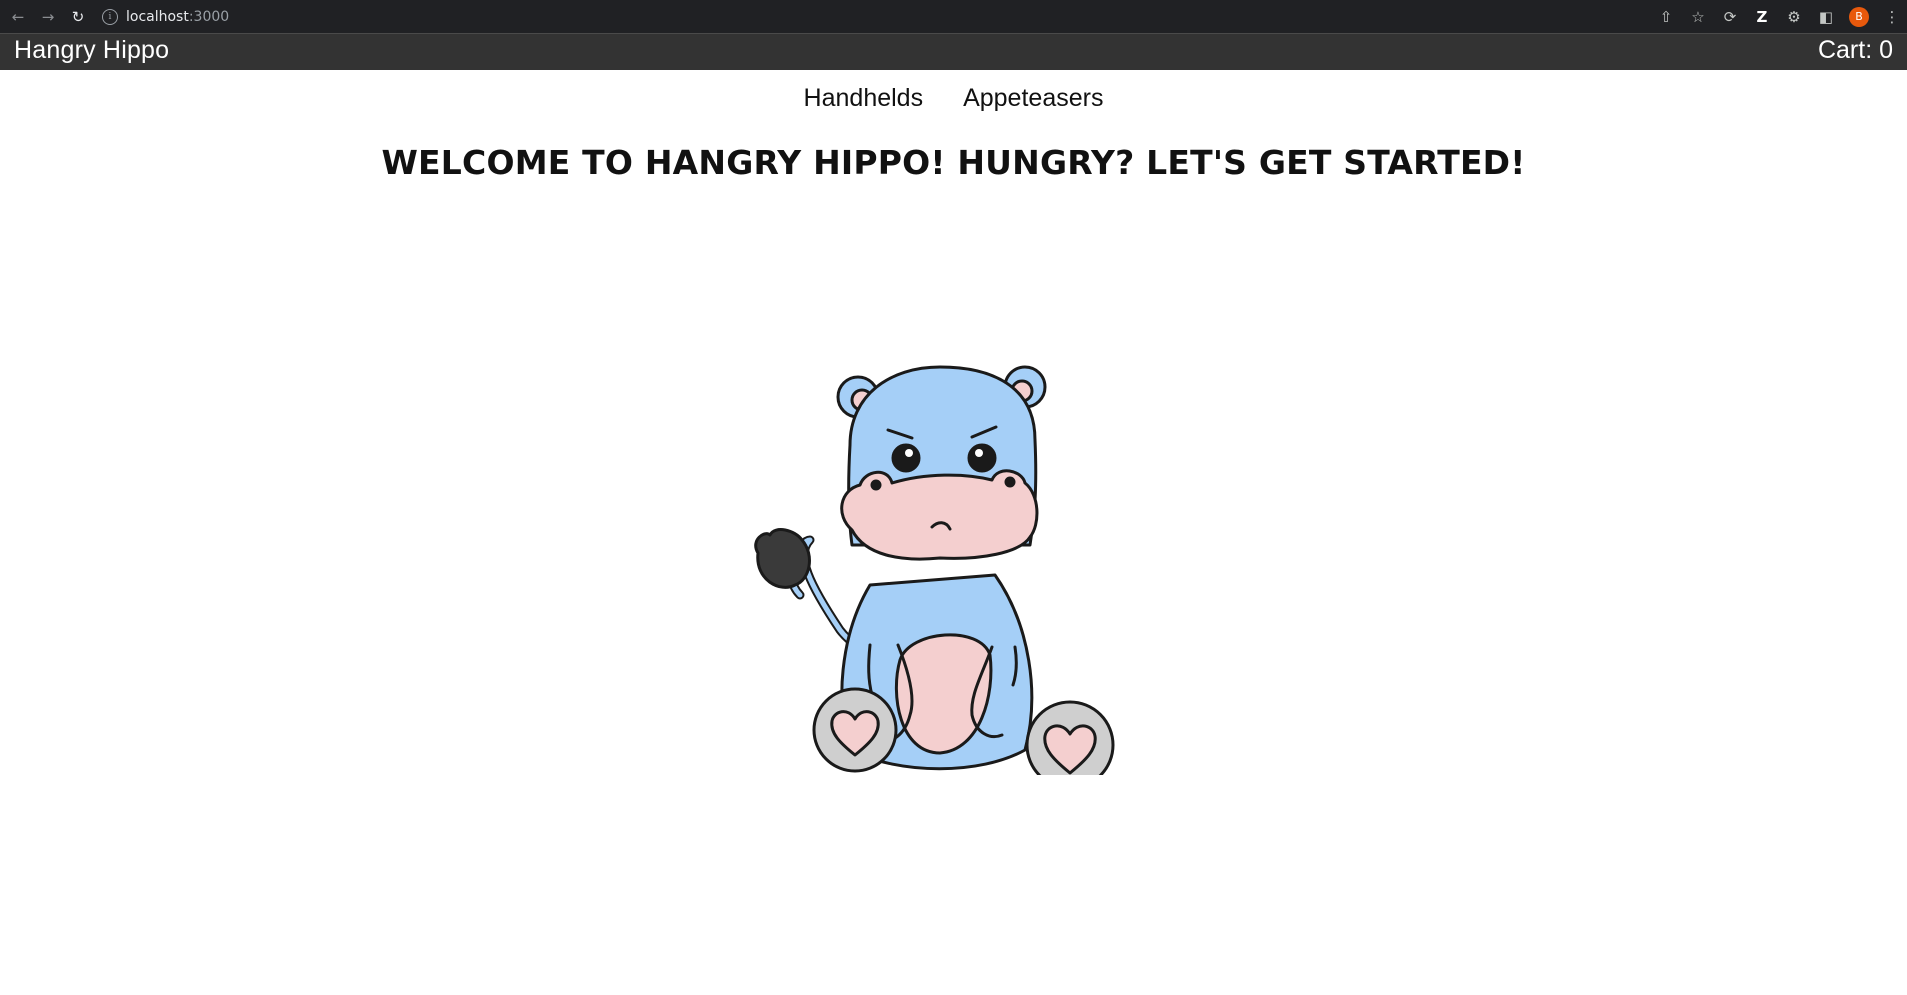 The image size is (1907, 995). Describe the element at coordinates (1010, 482) in the screenshot. I see `hippo-right-nostril` at that location.